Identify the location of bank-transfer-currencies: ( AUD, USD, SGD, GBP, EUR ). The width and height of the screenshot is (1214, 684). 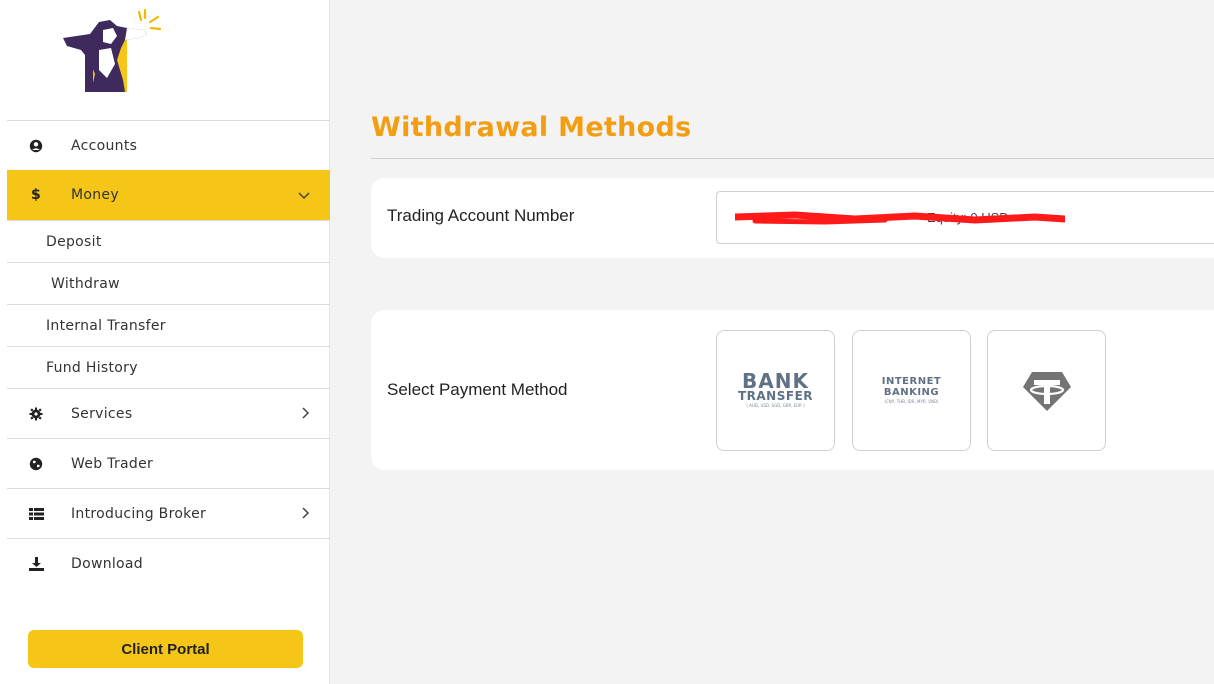
(775, 405).